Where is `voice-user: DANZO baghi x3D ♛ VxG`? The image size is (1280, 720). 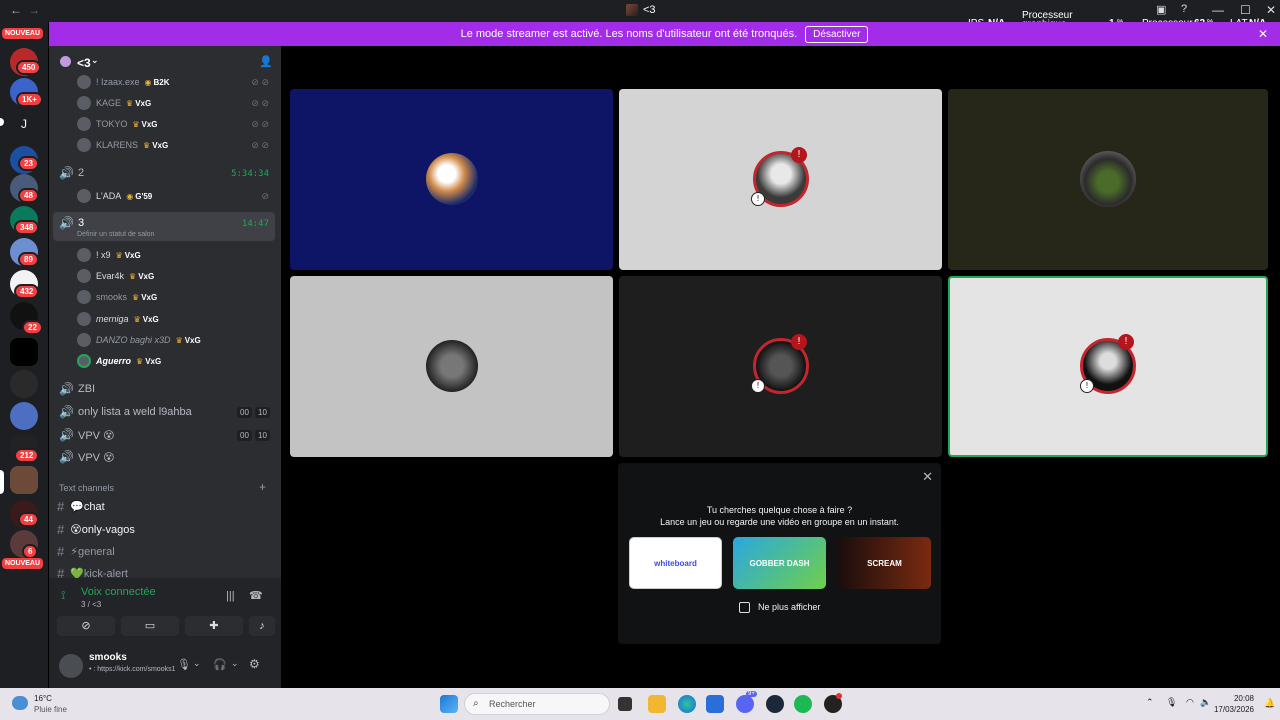 voice-user: DANZO baghi x3D ♛ VxG is located at coordinates (139, 340).